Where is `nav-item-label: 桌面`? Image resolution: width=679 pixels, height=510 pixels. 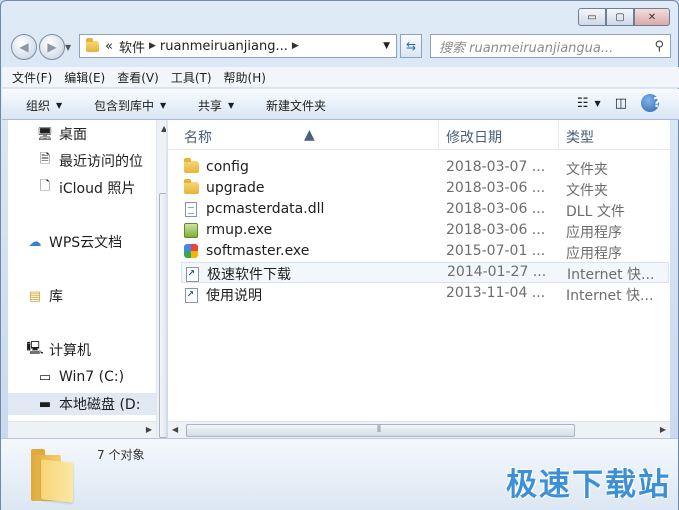 nav-item-label: 桌面 is located at coordinates (73, 135).